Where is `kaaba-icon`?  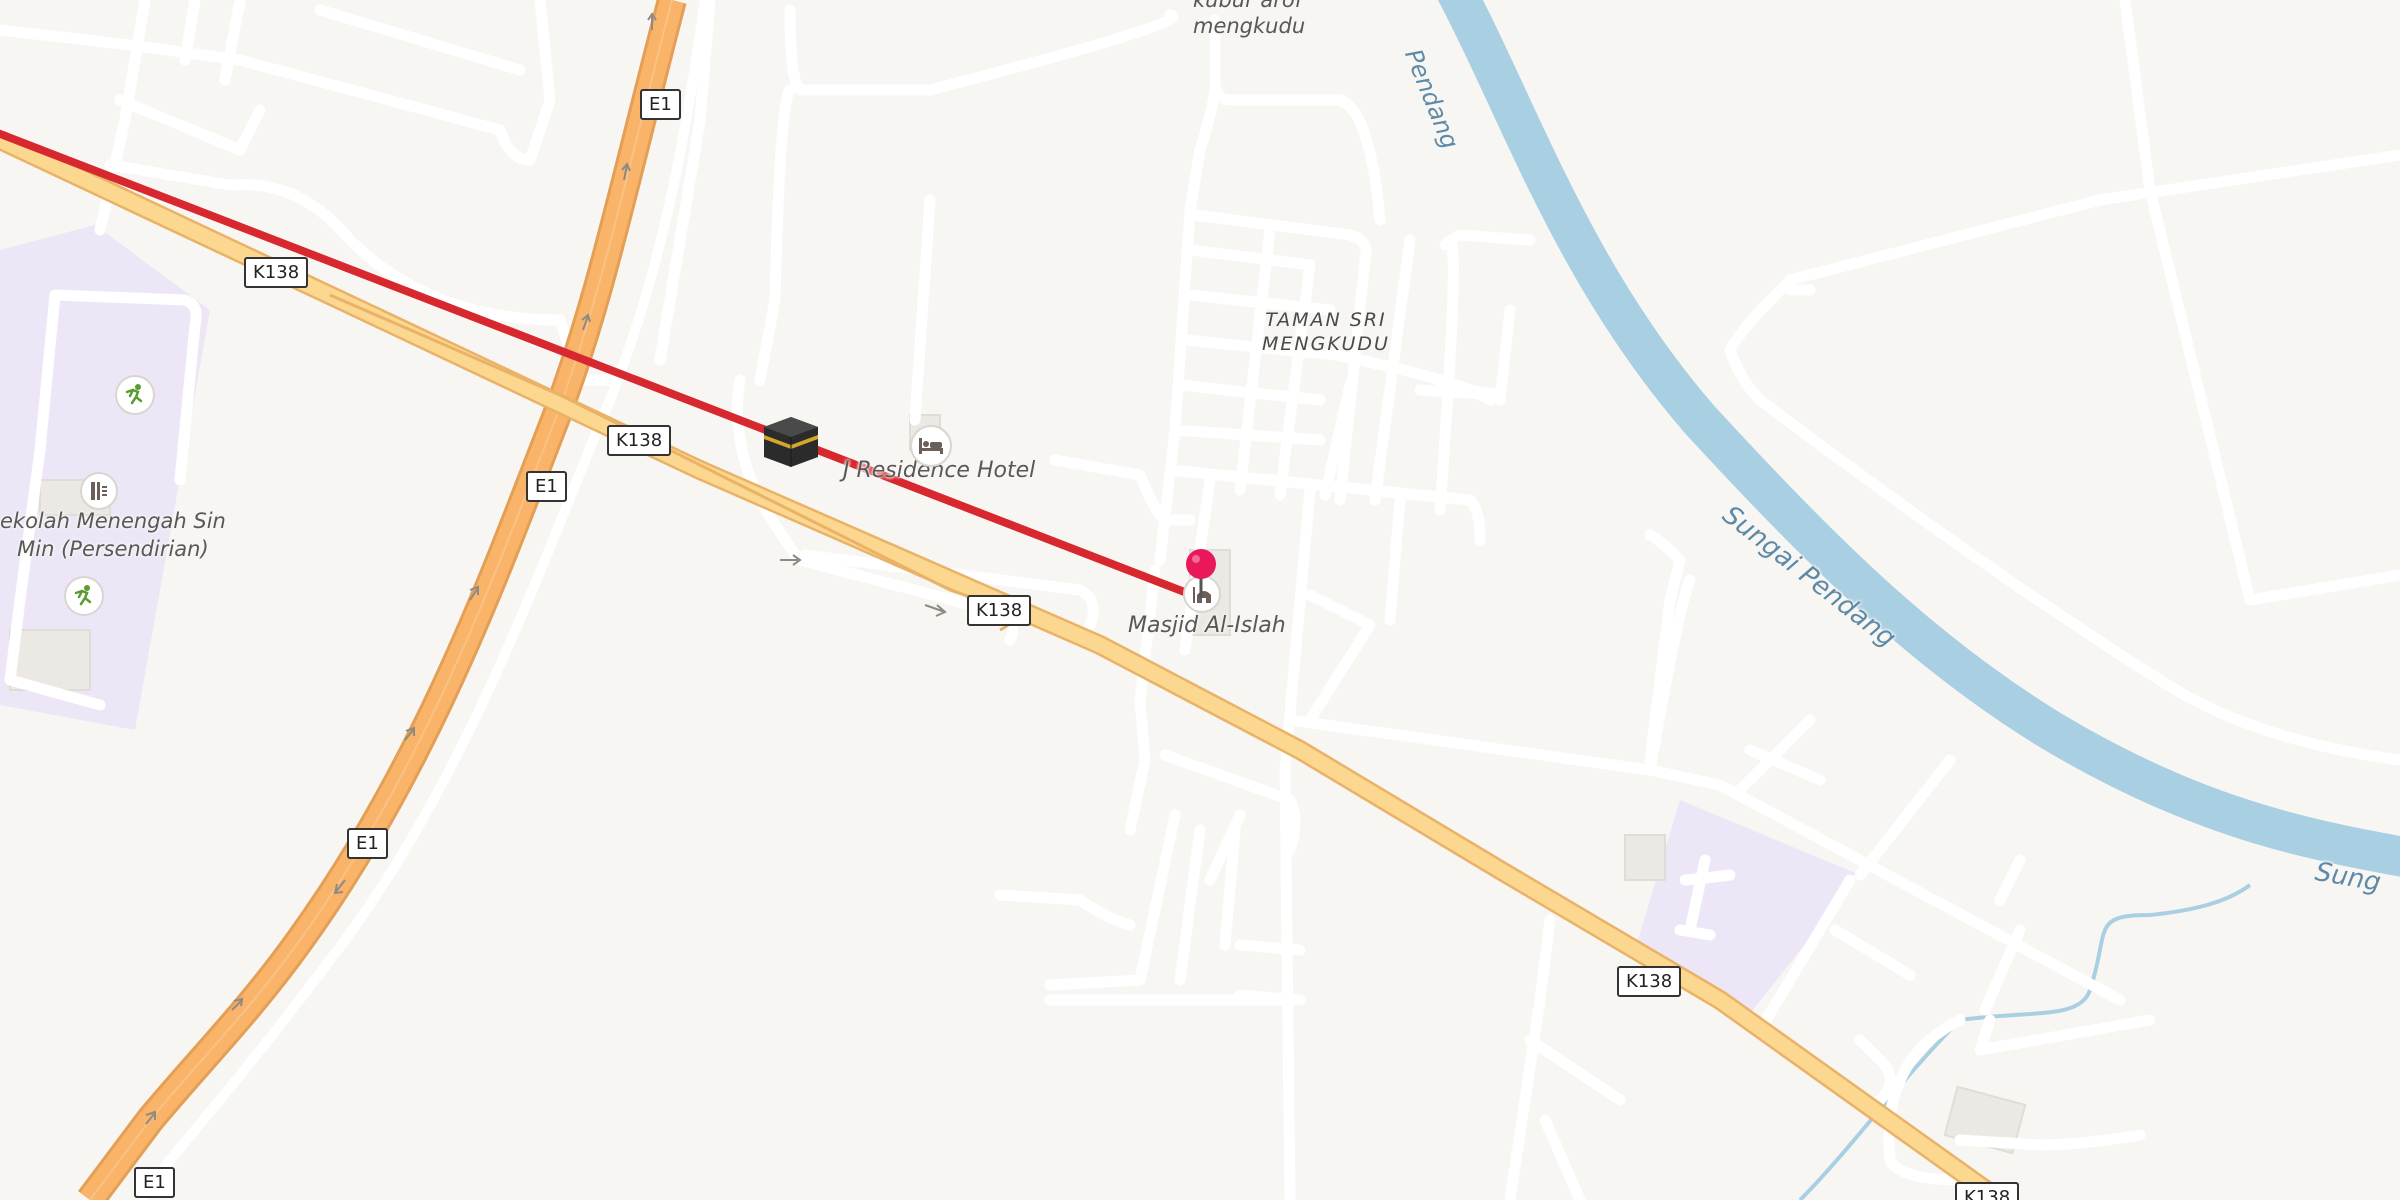
kaaba-icon is located at coordinates (791, 442).